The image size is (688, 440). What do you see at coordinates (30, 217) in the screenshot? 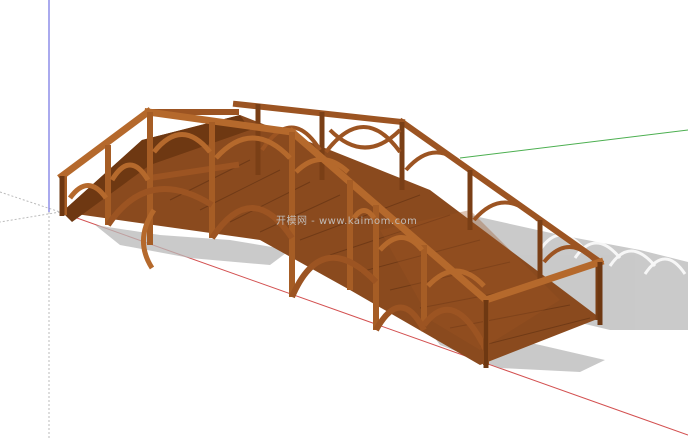
I see `dotted-axis-line-bottom` at bounding box center [30, 217].